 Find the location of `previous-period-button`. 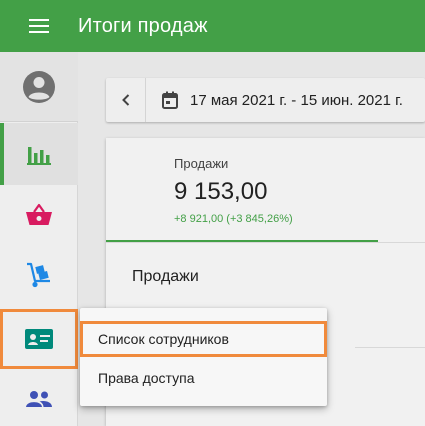

previous-period-button is located at coordinates (126, 100).